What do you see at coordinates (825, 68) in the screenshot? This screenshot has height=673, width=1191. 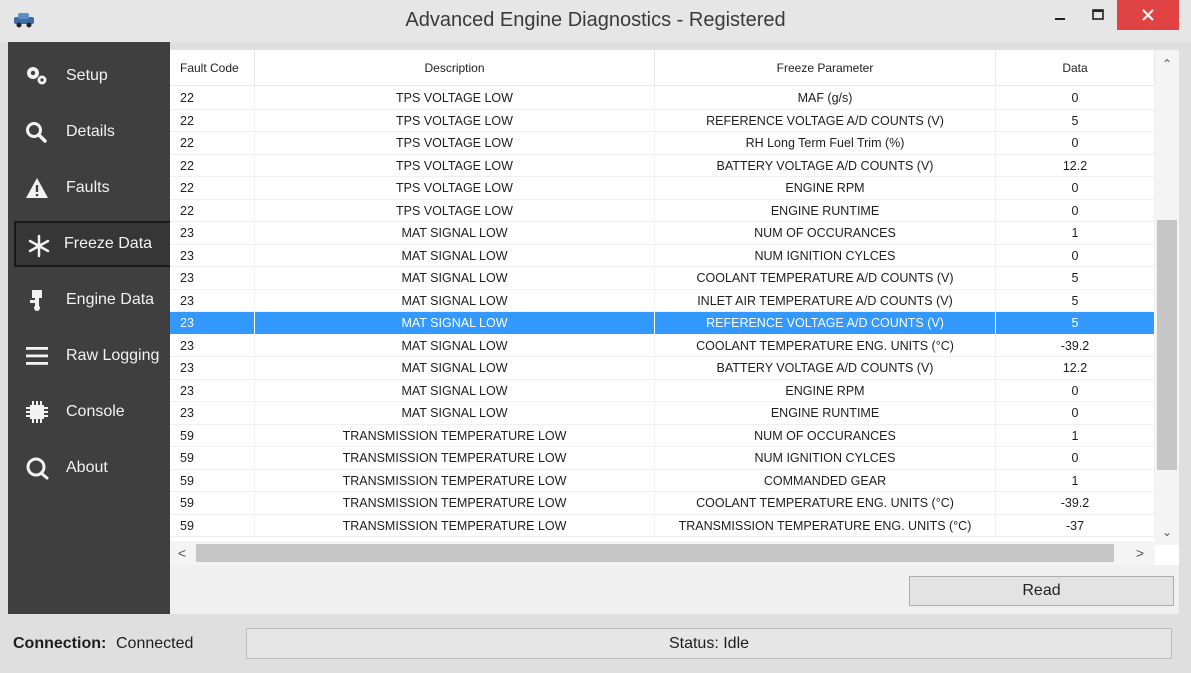 I see `column-header-freeze-parameter: Freeze Parameter` at bounding box center [825, 68].